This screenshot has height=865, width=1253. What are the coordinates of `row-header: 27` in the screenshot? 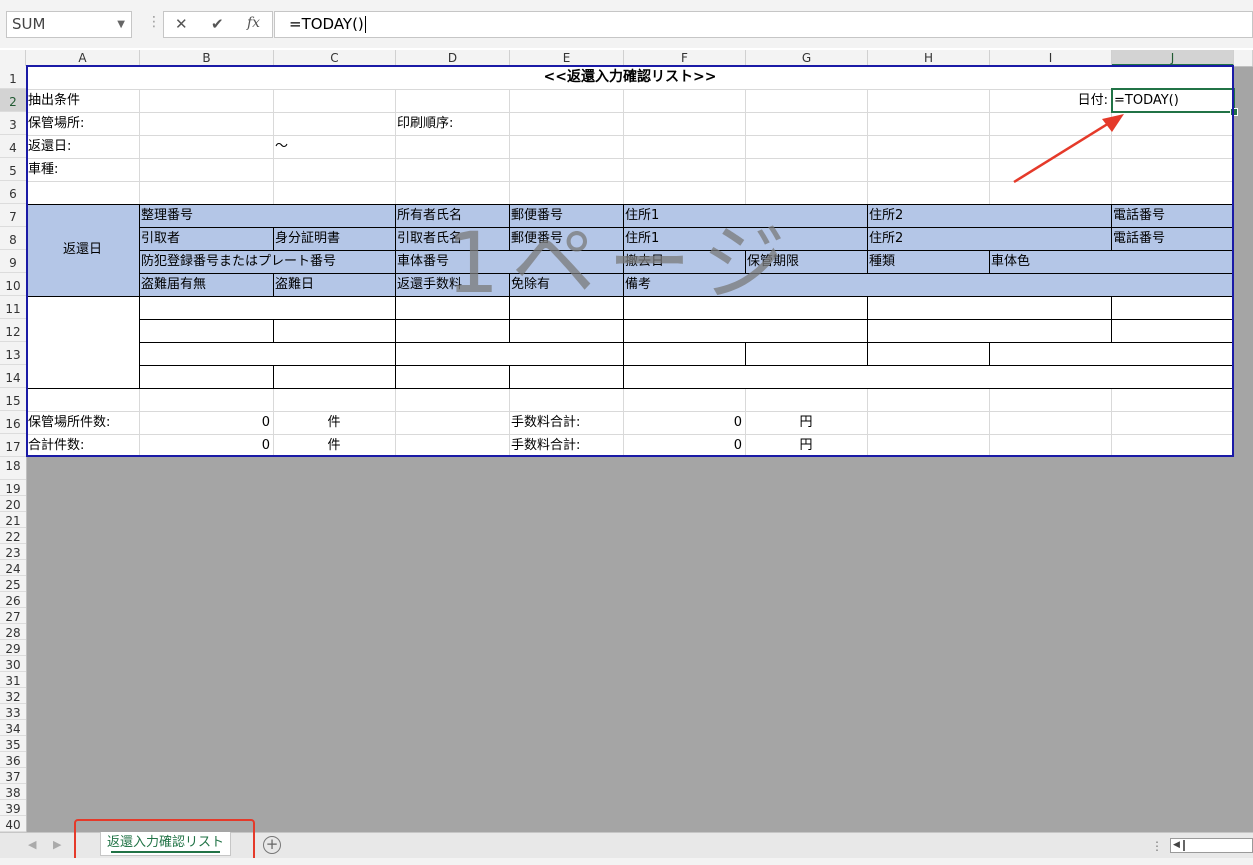 It's located at (13, 616).